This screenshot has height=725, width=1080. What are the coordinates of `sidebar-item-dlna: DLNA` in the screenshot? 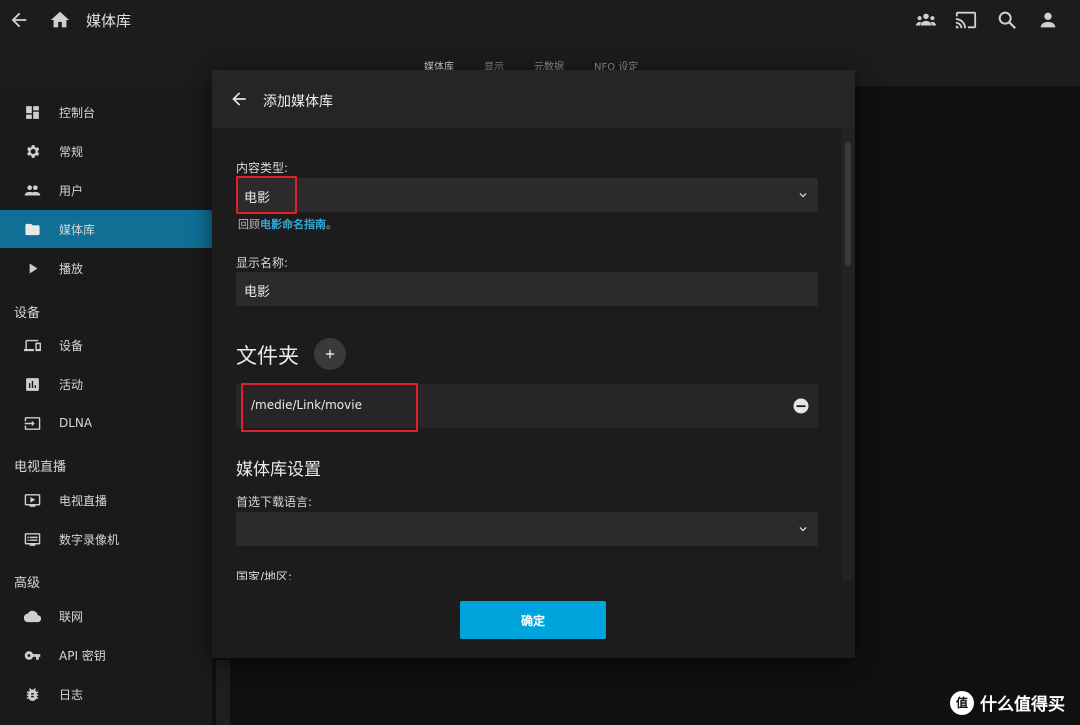 It's located at (106, 423).